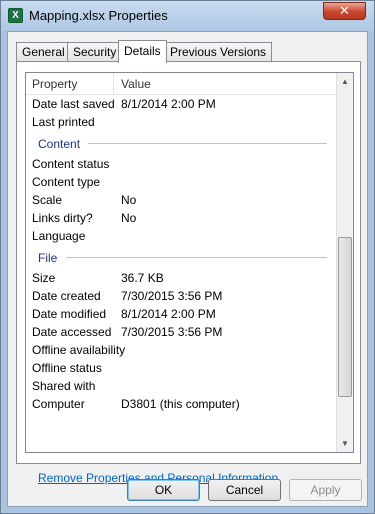  Describe the element at coordinates (58, 404) in the screenshot. I see `property-name: Computer` at that location.